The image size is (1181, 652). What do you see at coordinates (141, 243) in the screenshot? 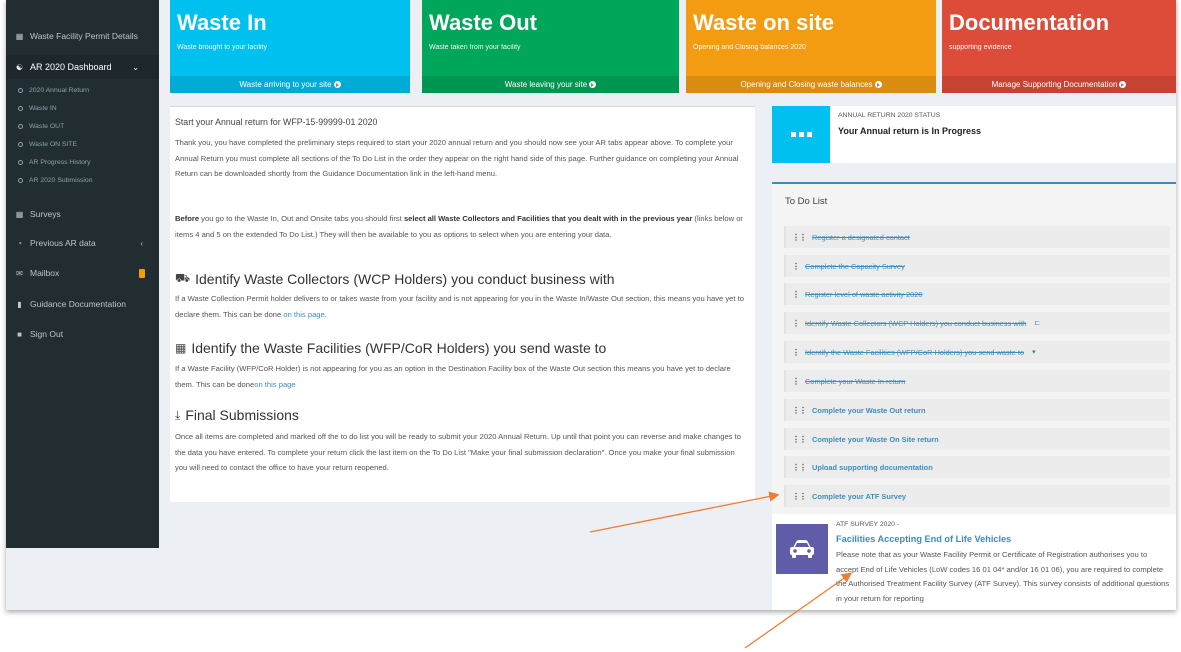
I see `chevron-left-icon: ‹` at bounding box center [141, 243].